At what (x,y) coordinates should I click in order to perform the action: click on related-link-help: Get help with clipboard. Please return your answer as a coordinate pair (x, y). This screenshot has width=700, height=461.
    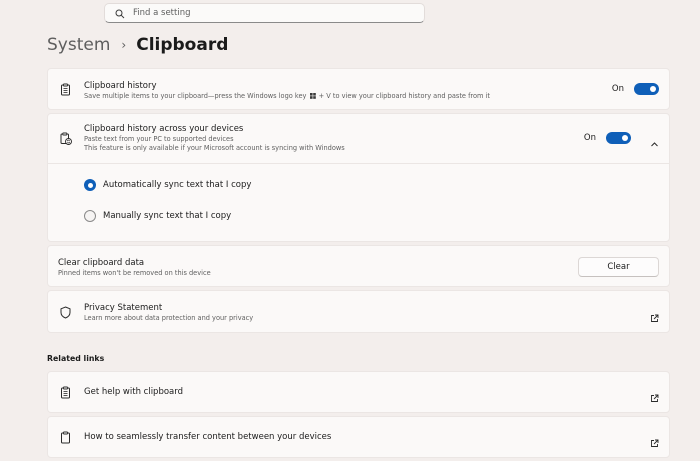
    Looking at the image, I should click on (358, 392).